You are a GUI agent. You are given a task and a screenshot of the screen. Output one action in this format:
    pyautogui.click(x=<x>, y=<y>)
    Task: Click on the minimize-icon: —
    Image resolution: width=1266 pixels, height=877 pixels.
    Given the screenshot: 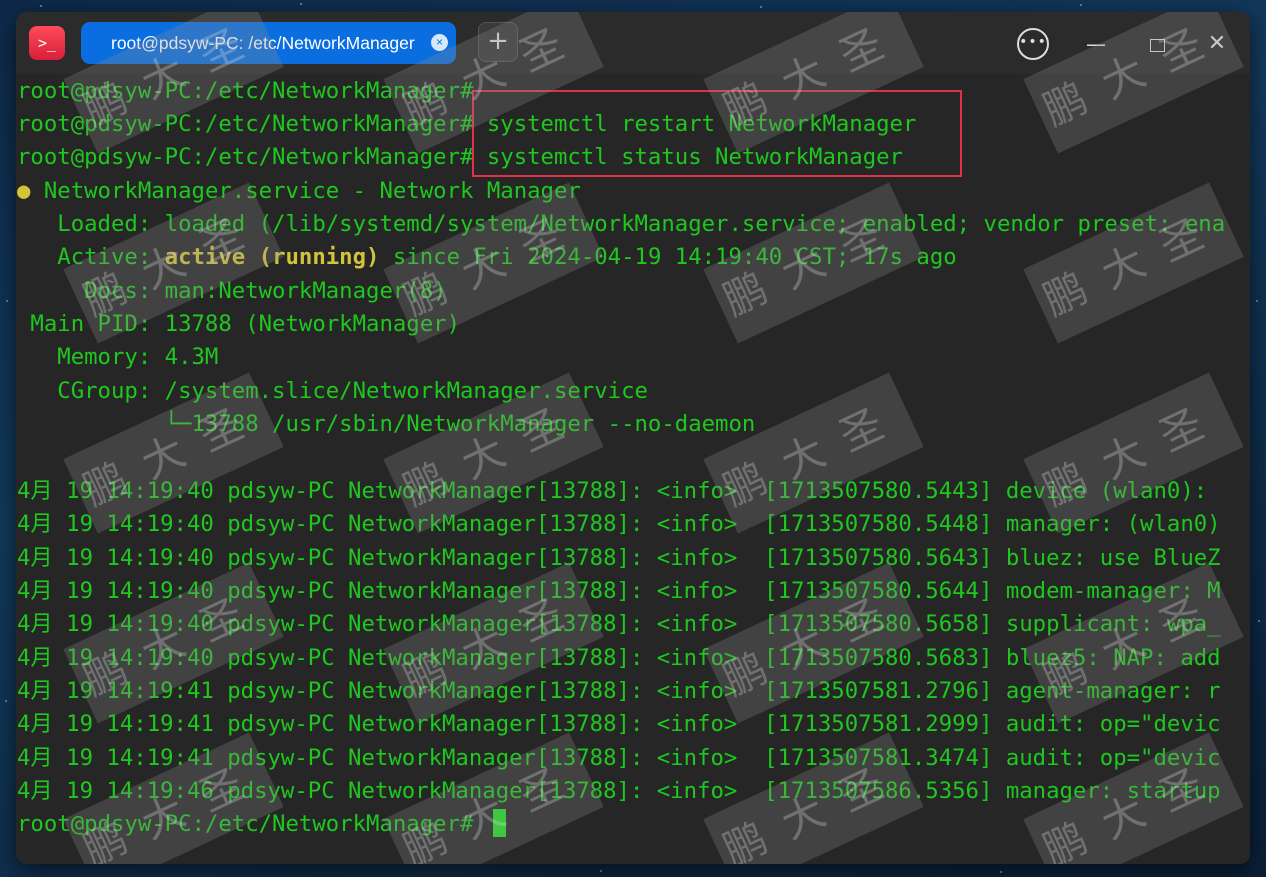 What is the action you would take?
    pyautogui.click(x=1096, y=44)
    